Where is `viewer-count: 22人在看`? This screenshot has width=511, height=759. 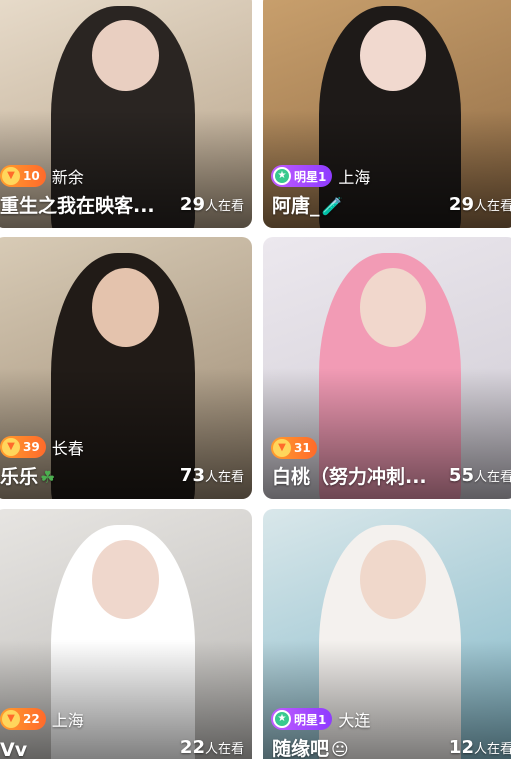
viewer-count: 22人在看 is located at coordinates (212, 747).